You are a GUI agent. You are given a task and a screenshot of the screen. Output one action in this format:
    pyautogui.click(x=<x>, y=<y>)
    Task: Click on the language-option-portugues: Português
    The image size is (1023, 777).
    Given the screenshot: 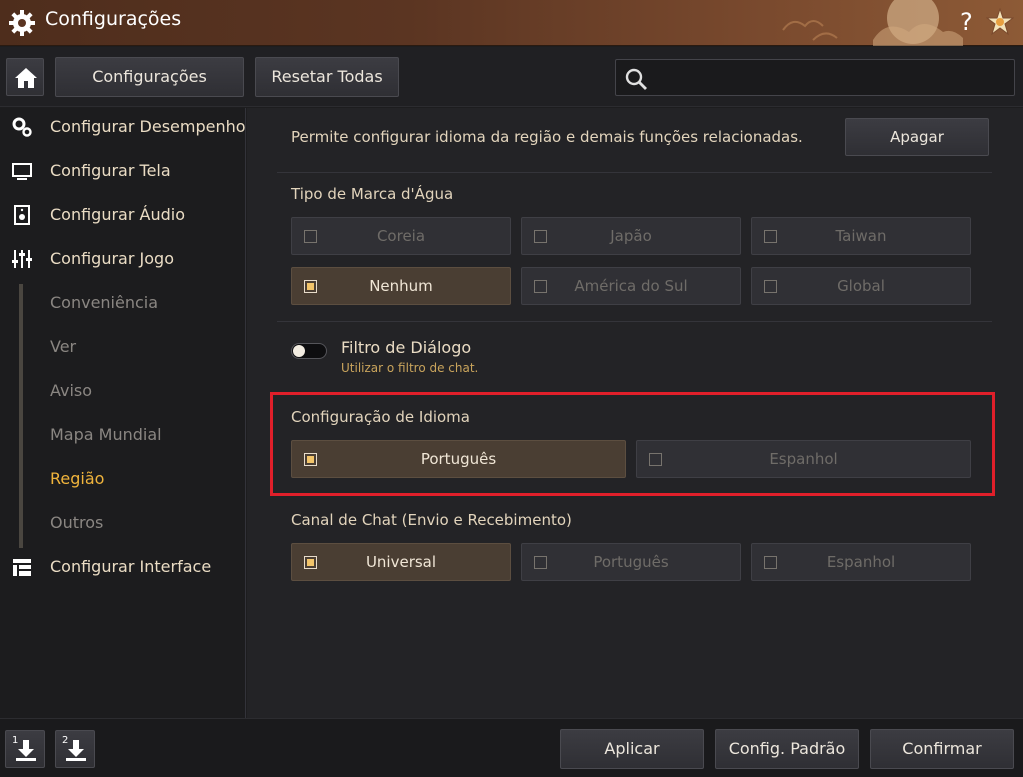 What is the action you would take?
    pyautogui.click(x=458, y=459)
    